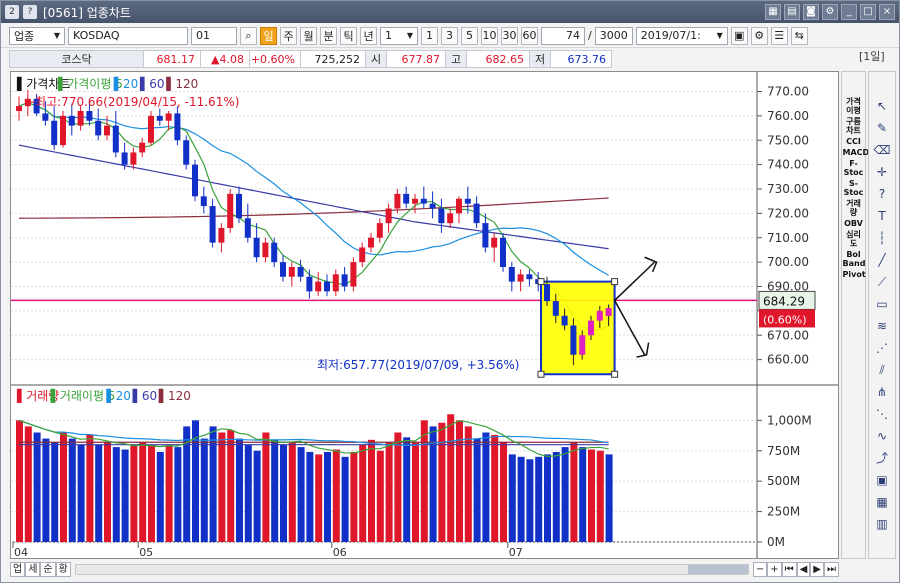 The height and width of the screenshot is (583, 900). What do you see at coordinates (613, 35) in the screenshot?
I see `count-b-input: 3000` at bounding box center [613, 35].